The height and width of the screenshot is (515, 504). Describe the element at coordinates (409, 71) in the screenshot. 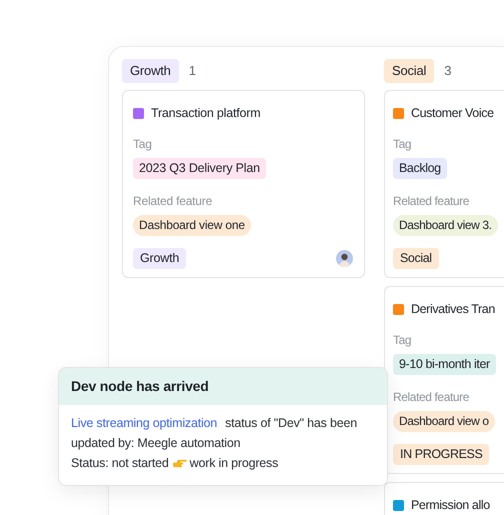

I see `column-tag: Social` at that location.